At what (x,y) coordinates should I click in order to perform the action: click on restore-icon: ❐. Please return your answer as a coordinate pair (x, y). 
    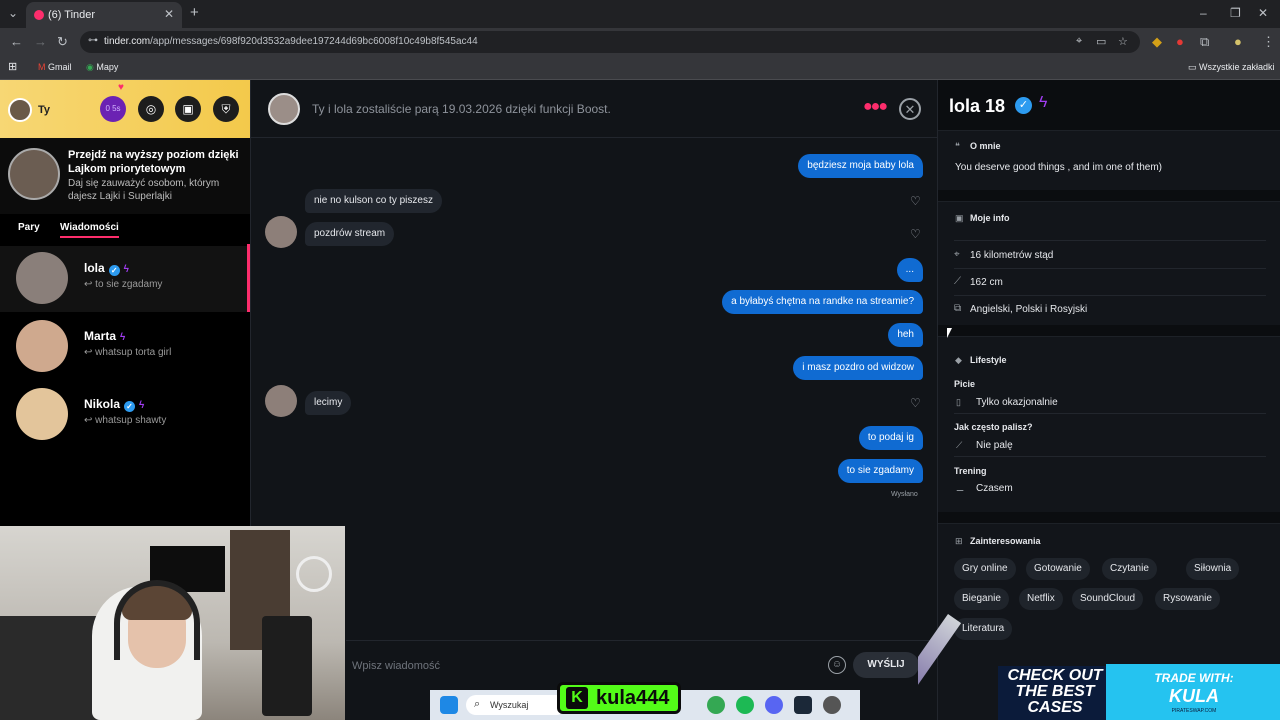
    Looking at the image, I should click on (1235, 13).